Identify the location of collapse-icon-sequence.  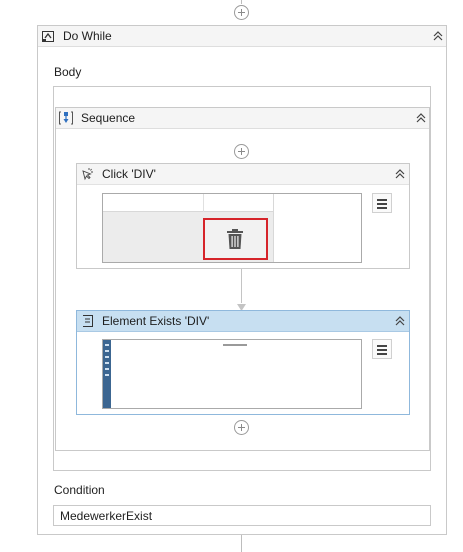
(421, 118).